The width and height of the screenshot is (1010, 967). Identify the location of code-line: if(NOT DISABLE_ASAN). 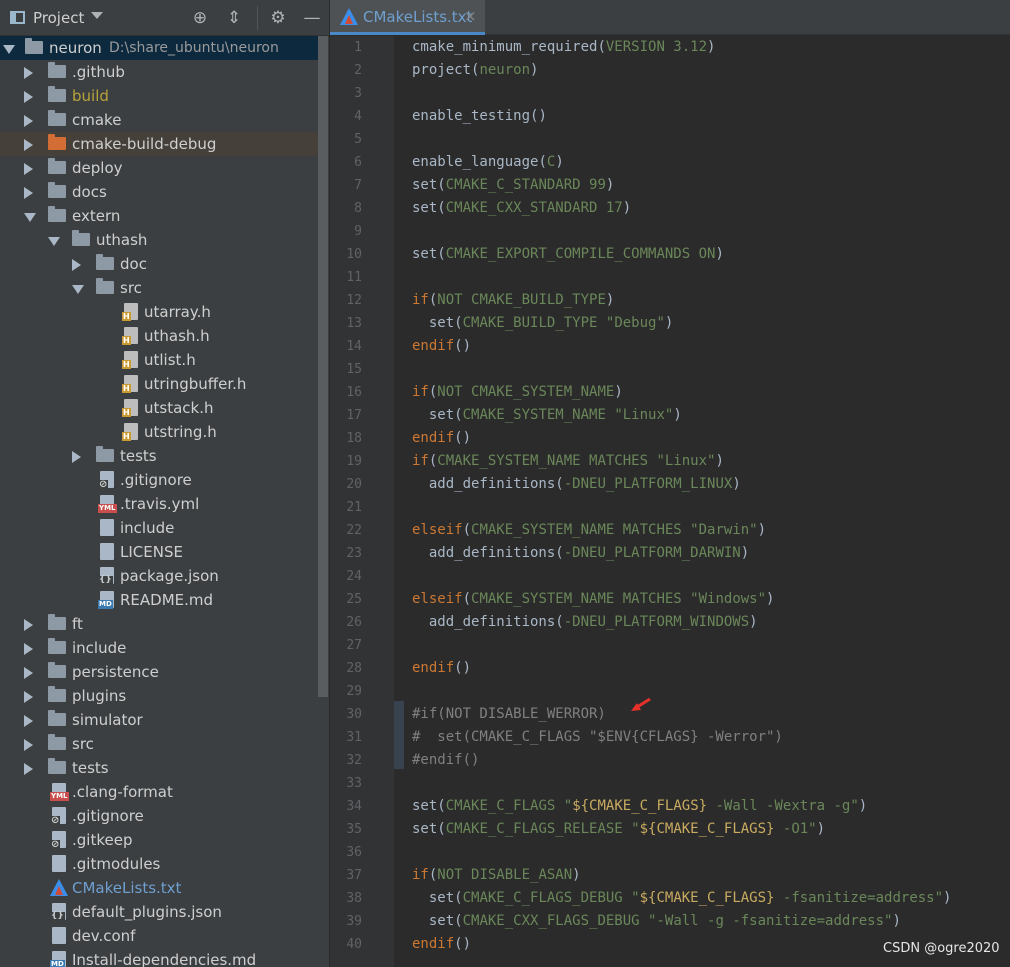
(496, 875).